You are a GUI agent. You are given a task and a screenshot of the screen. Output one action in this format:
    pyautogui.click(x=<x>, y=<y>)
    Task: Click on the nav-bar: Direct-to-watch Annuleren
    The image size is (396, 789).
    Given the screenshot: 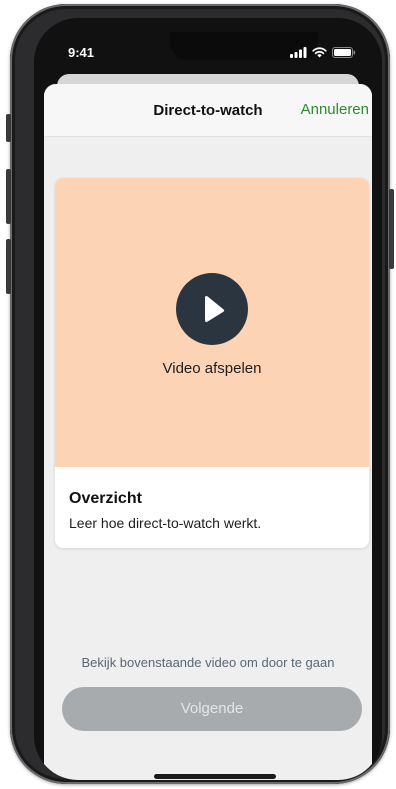 What is the action you would take?
    pyautogui.click(x=208, y=110)
    